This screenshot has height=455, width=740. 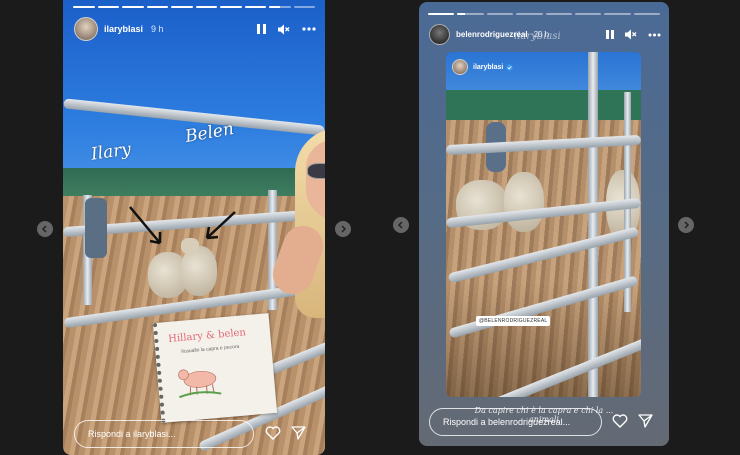 What do you see at coordinates (210, 349) in the screenshot?
I see `drawing-subtitle: ilcauallo la capra e pecora` at bounding box center [210, 349].